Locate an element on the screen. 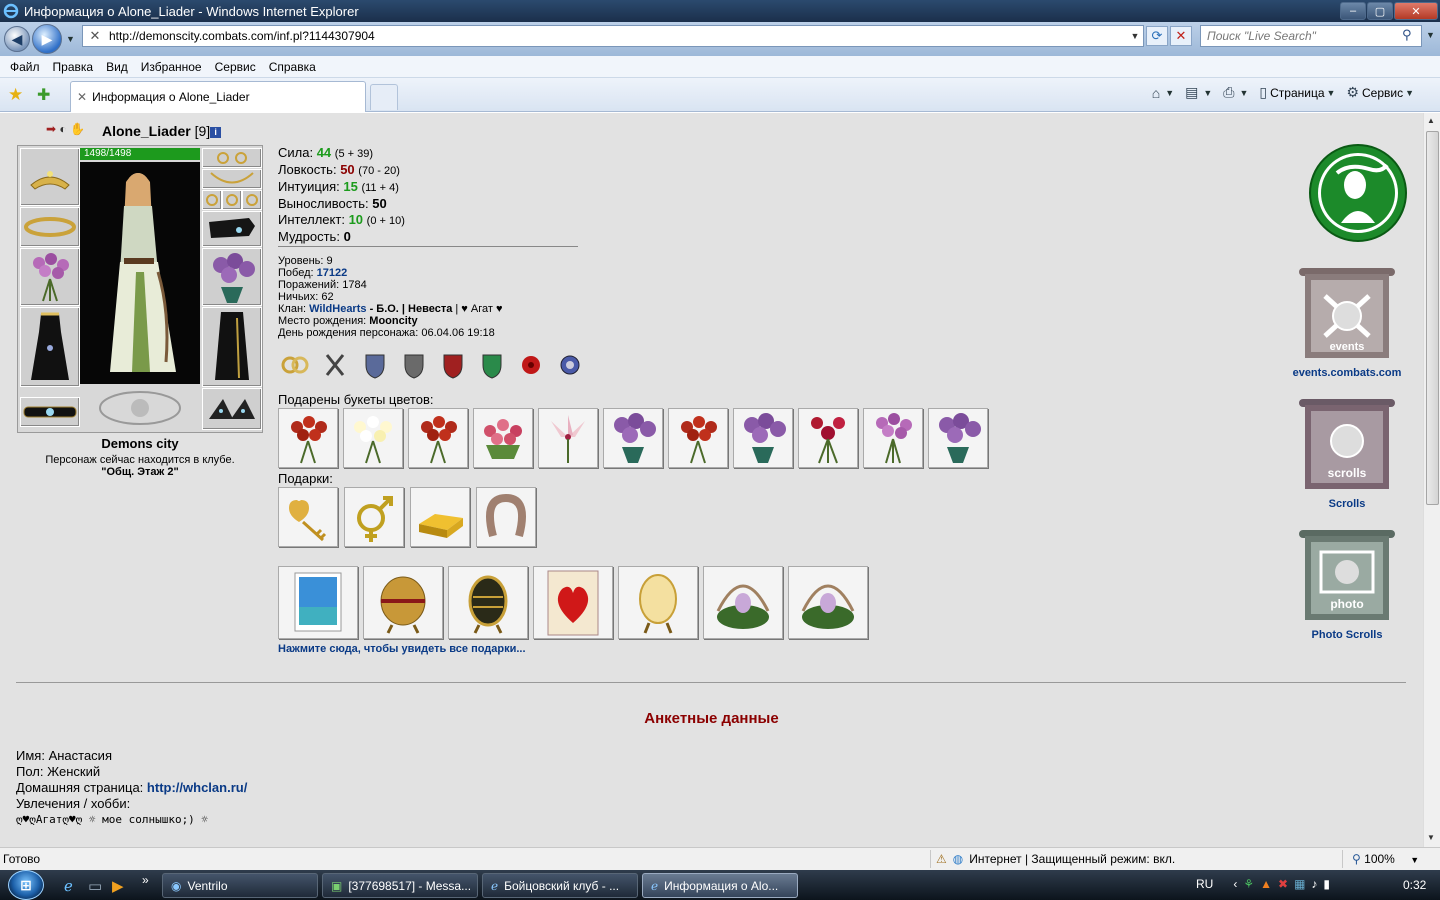  start-button: ⊞ is located at coordinates (26, 885).